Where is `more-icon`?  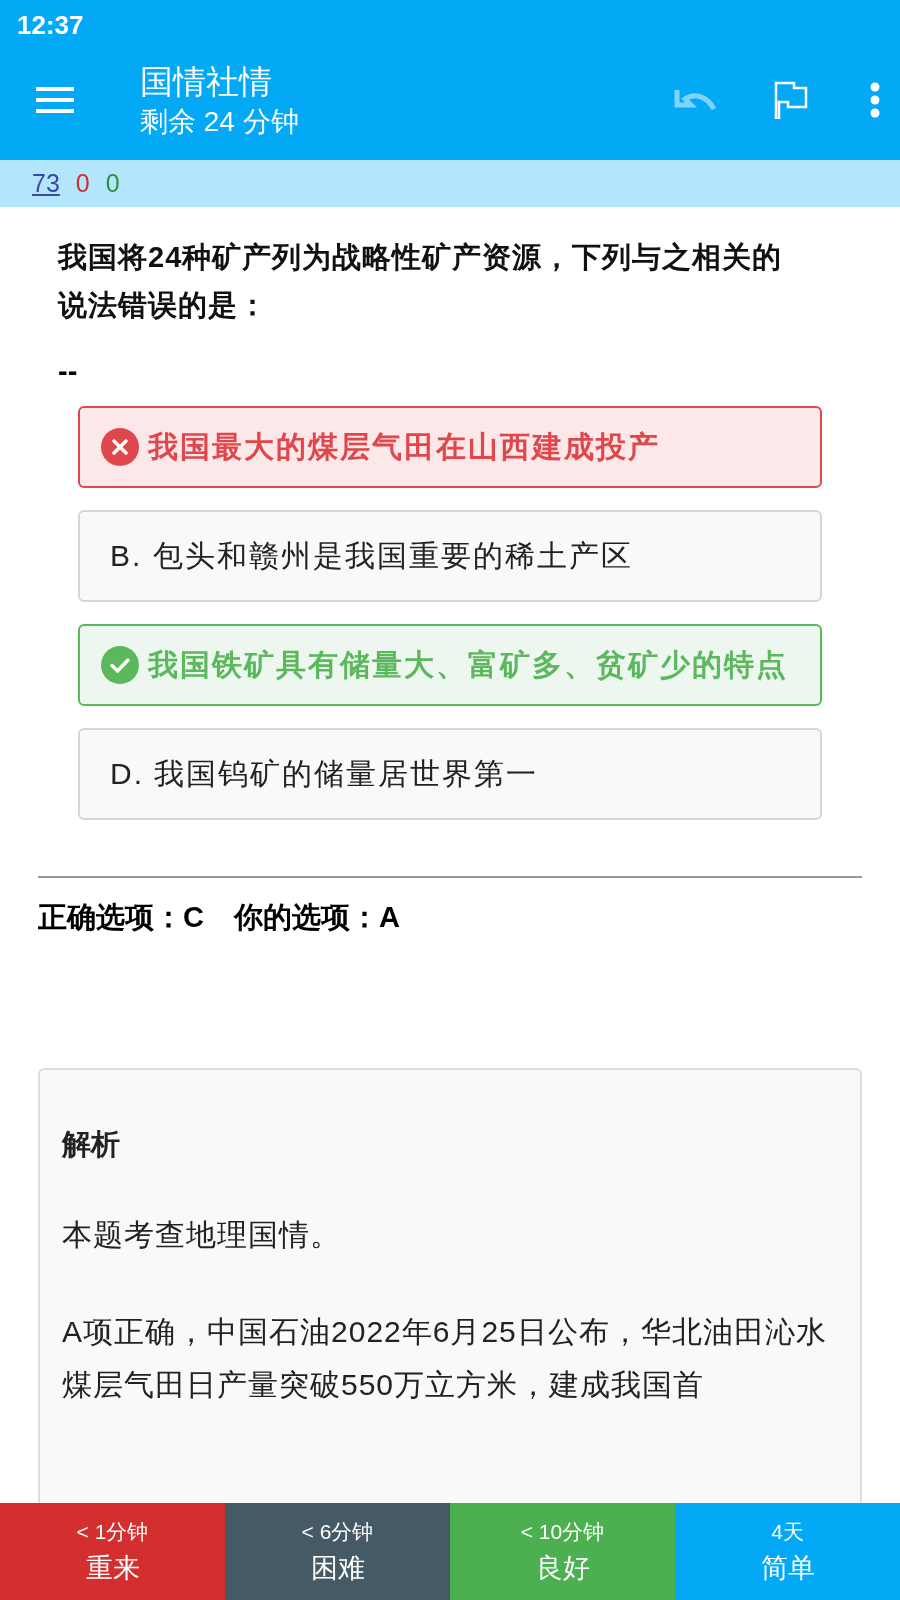 more-icon is located at coordinates (875, 100).